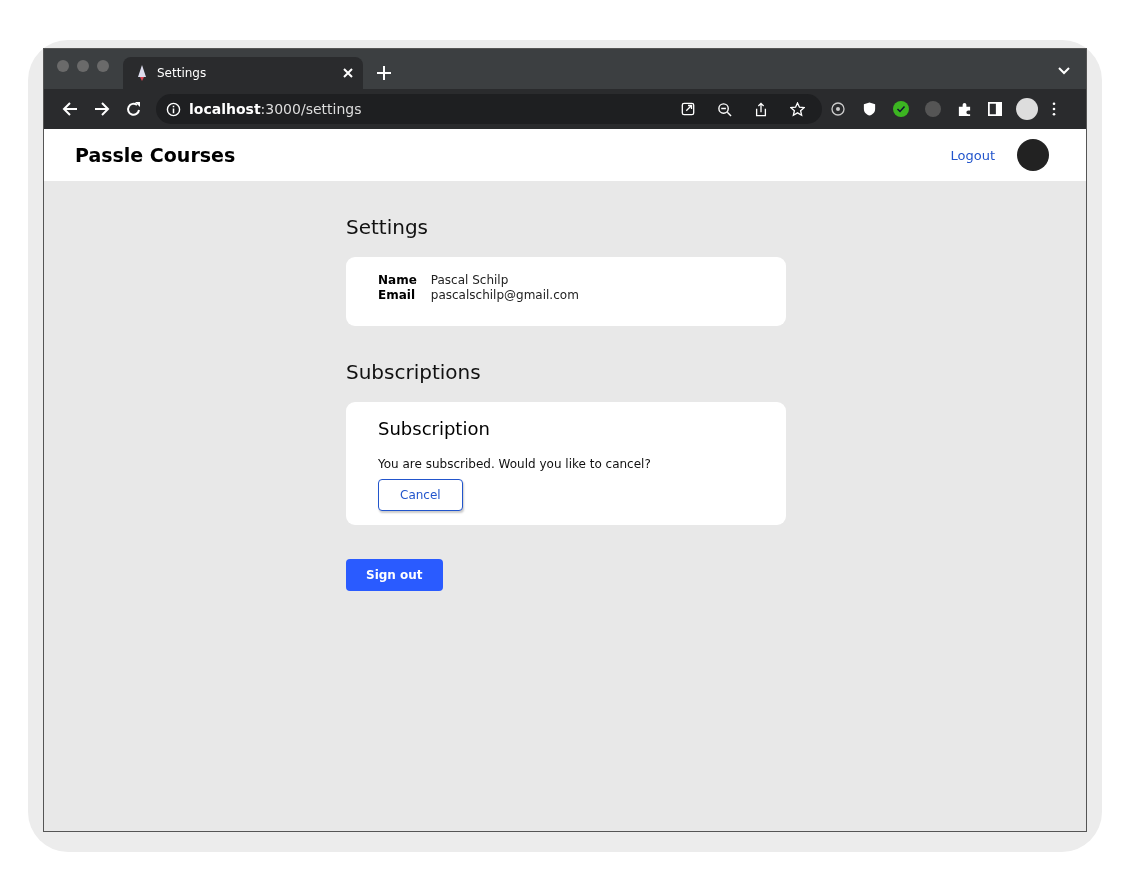 This screenshot has height=886, width=1130. Describe the element at coordinates (173, 109) in the screenshot. I see `info-icon` at that location.